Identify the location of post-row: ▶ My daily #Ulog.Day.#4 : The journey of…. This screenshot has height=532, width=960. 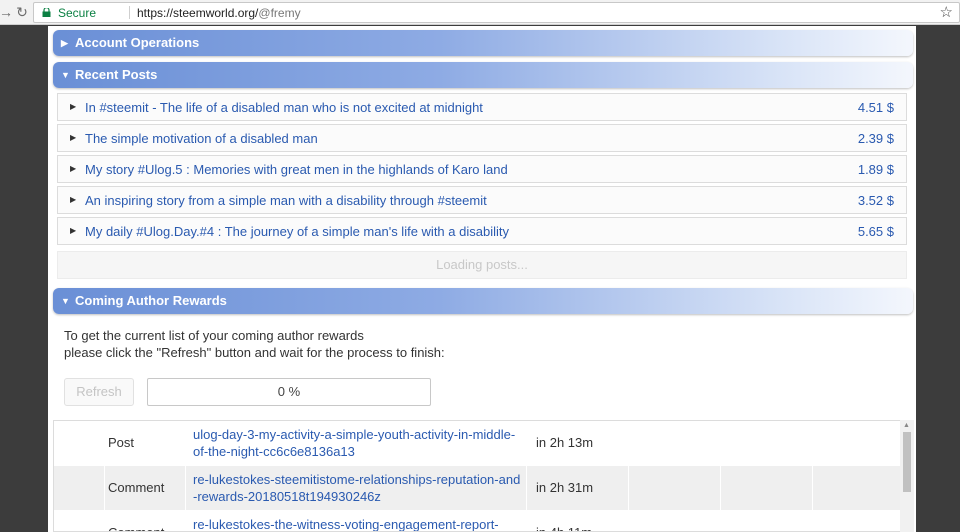
(482, 231).